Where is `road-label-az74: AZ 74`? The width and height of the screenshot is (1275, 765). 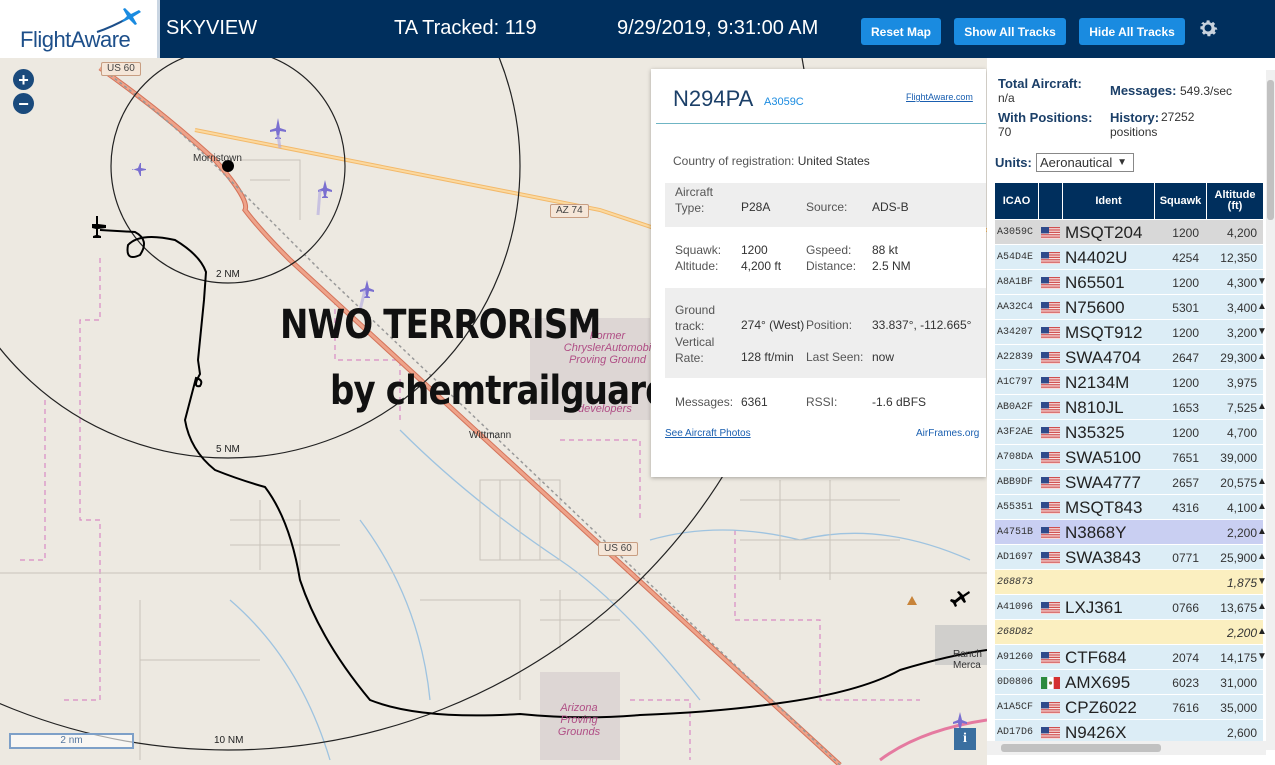 road-label-az74: AZ 74 is located at coordinates (569, 211).